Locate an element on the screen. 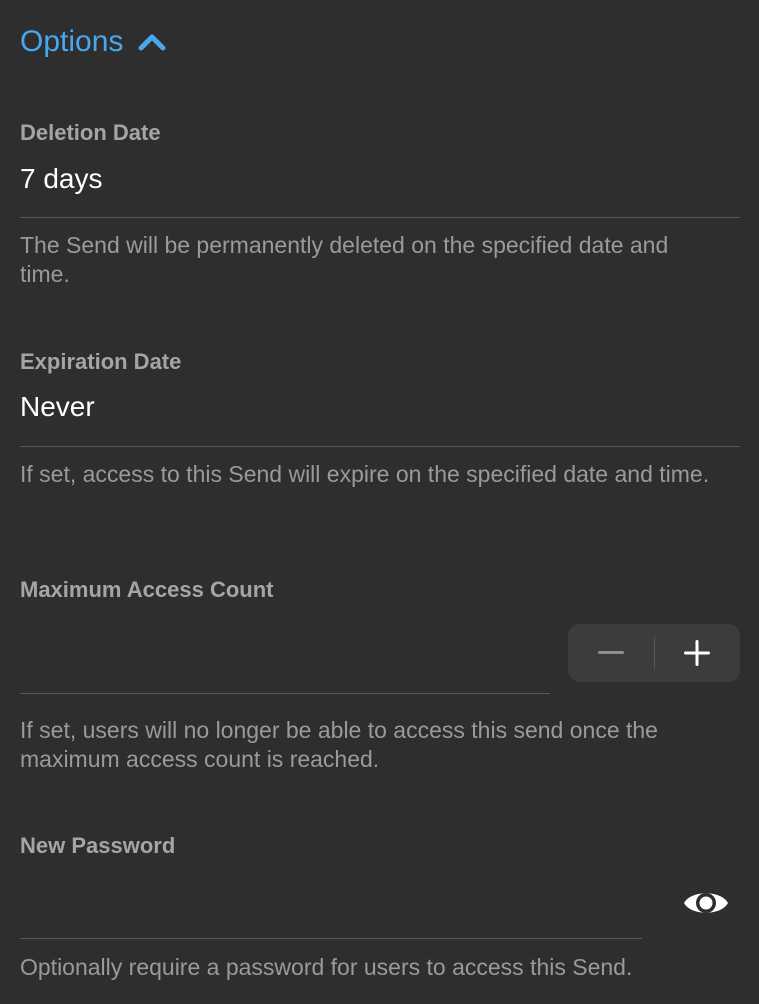  expiration-date-value: Never is located at coordinates (57, 407).